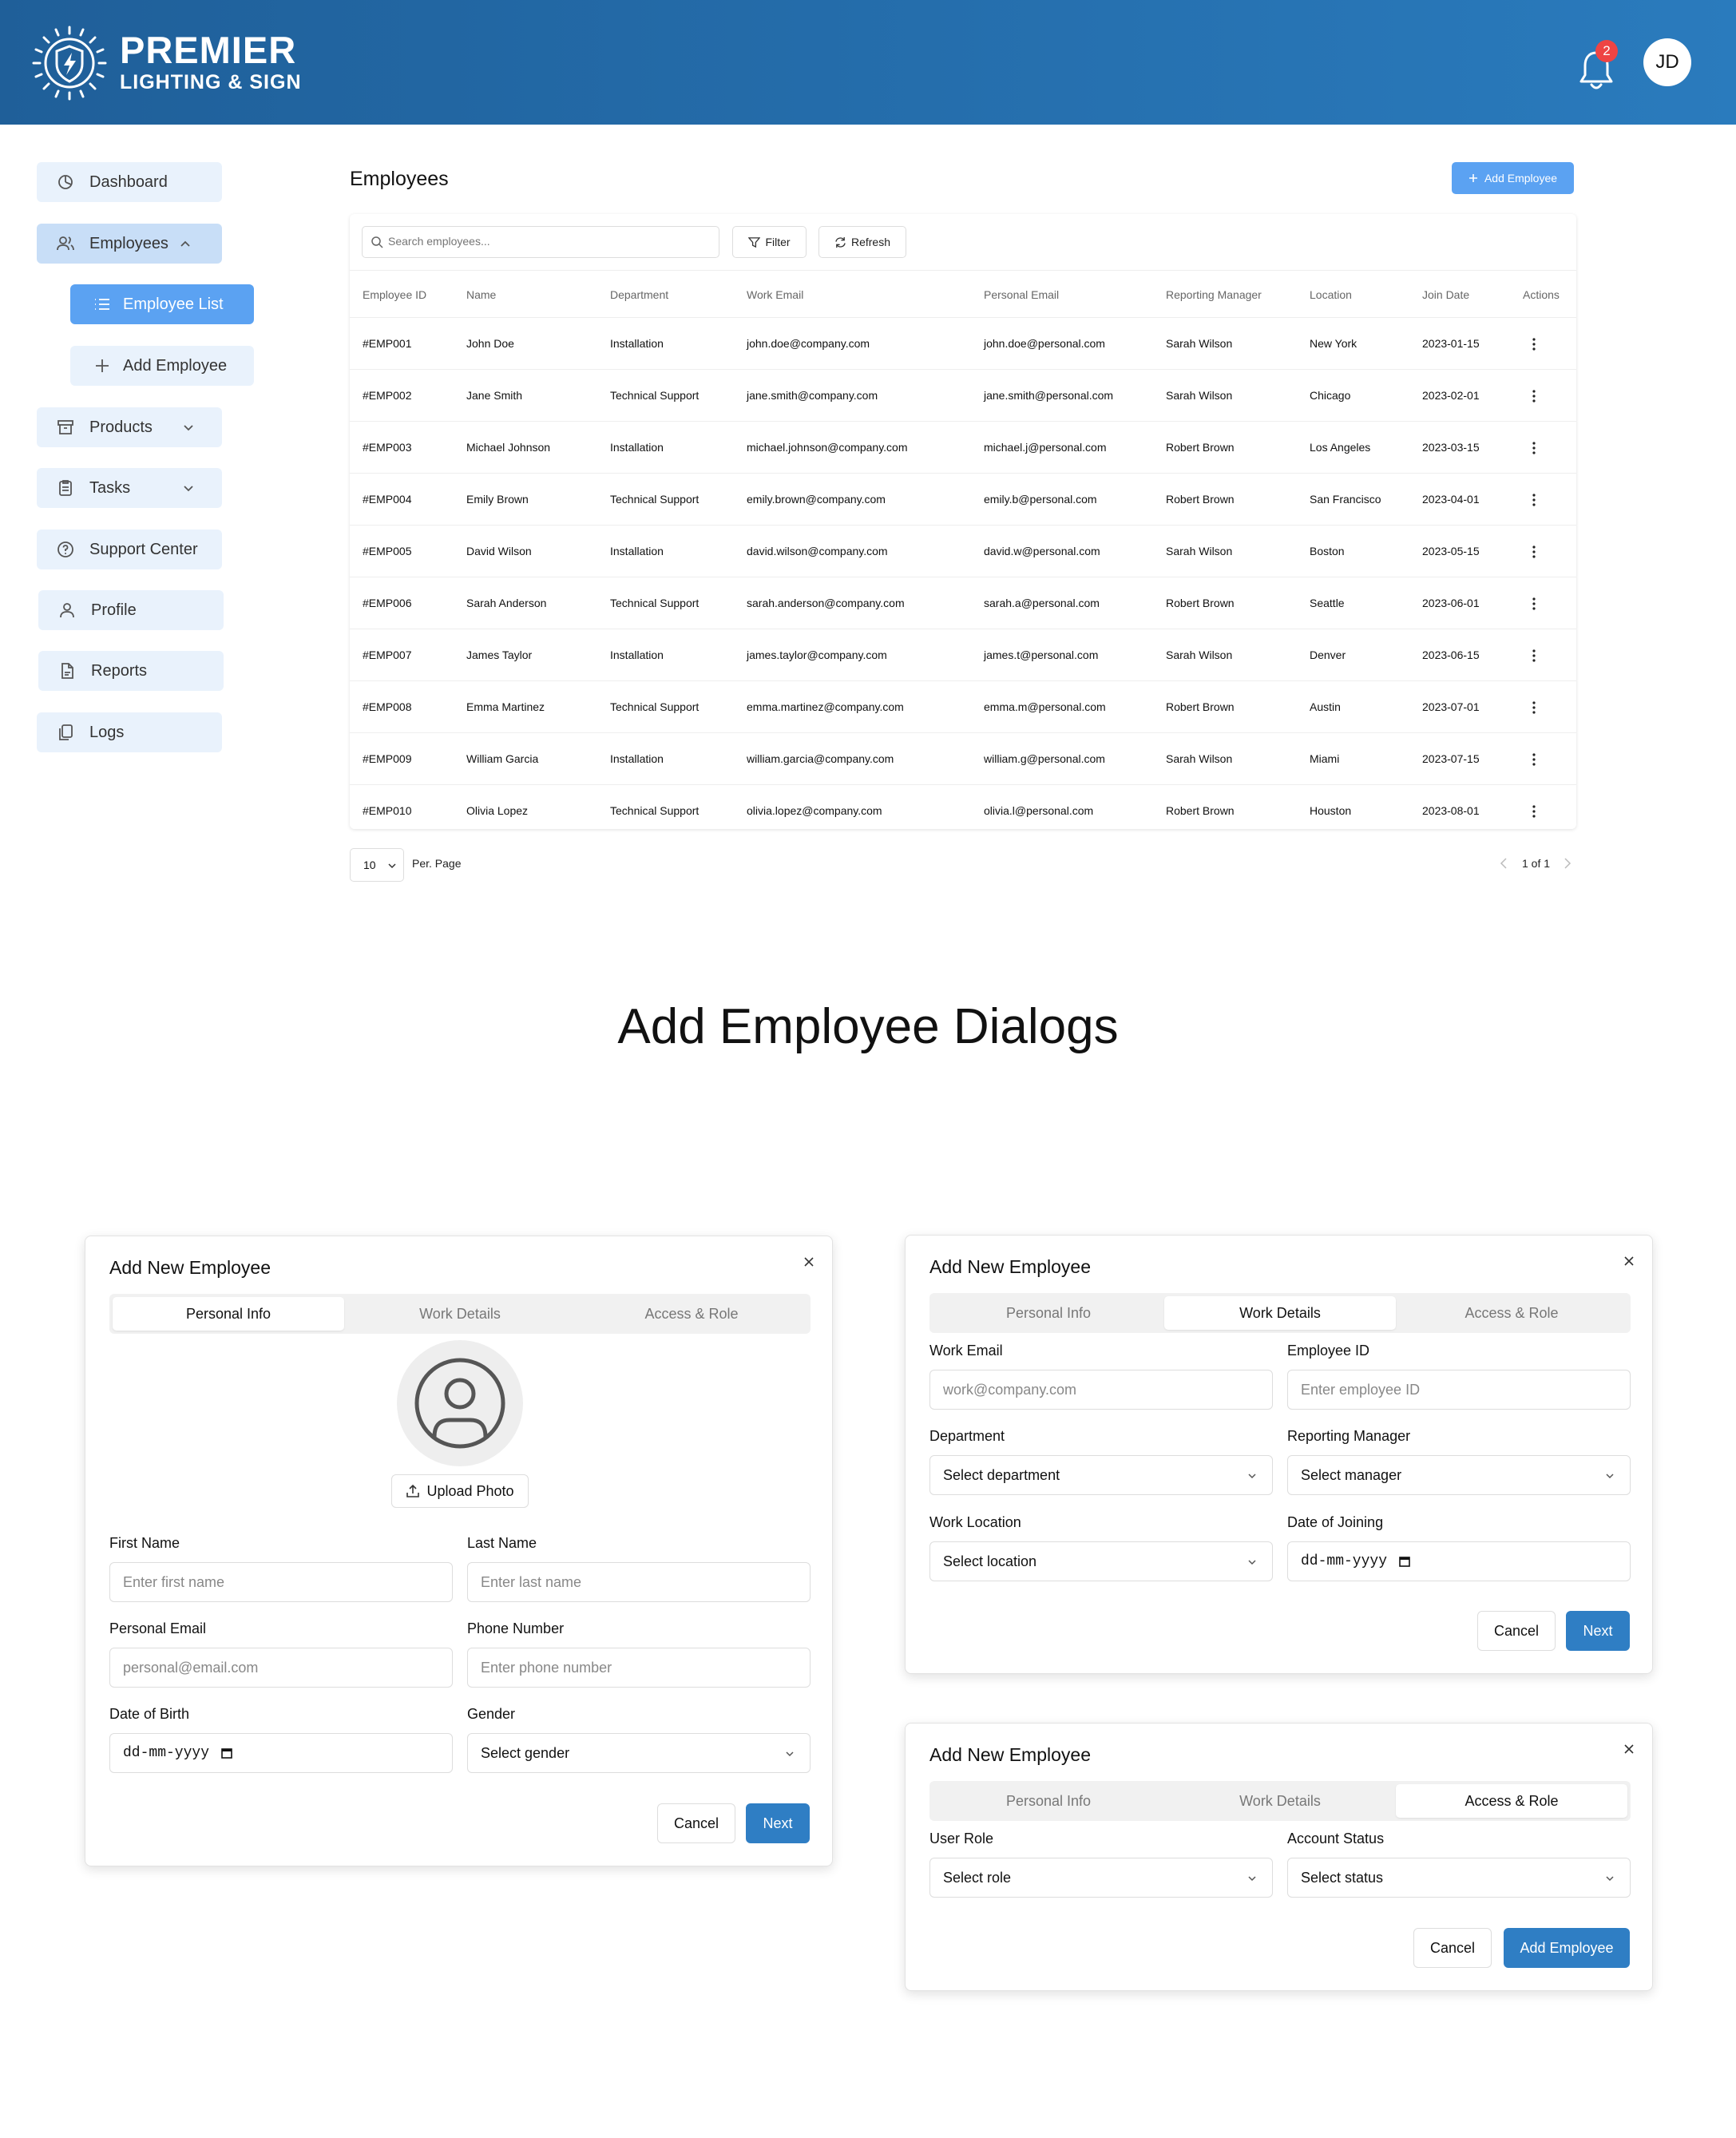 Image resolution: width=1736 pixels, height=2138 pixels. What do you see at coordinates (460, 1491) in the screenshot?
I see `upload-photo-button: Upload Photo` at bounding box center [460, 1491].